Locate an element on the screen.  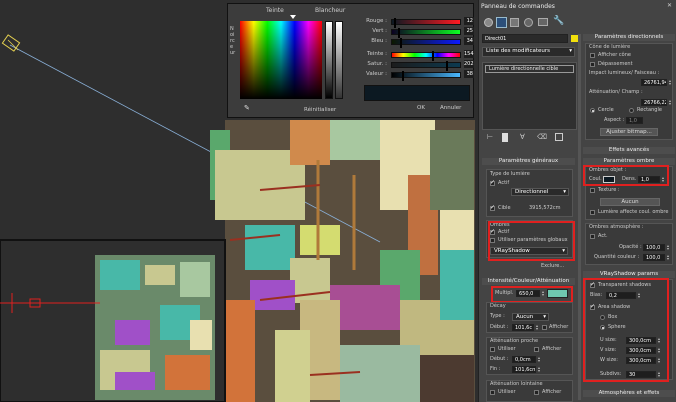
panel-scrollbar is located at coordinates (579, 217).